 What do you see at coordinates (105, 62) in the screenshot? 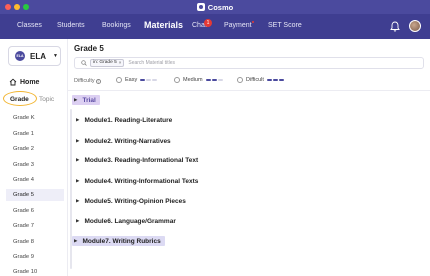
I see `search-scope-label: in: Grade 5` at bounding box center [105, 62].